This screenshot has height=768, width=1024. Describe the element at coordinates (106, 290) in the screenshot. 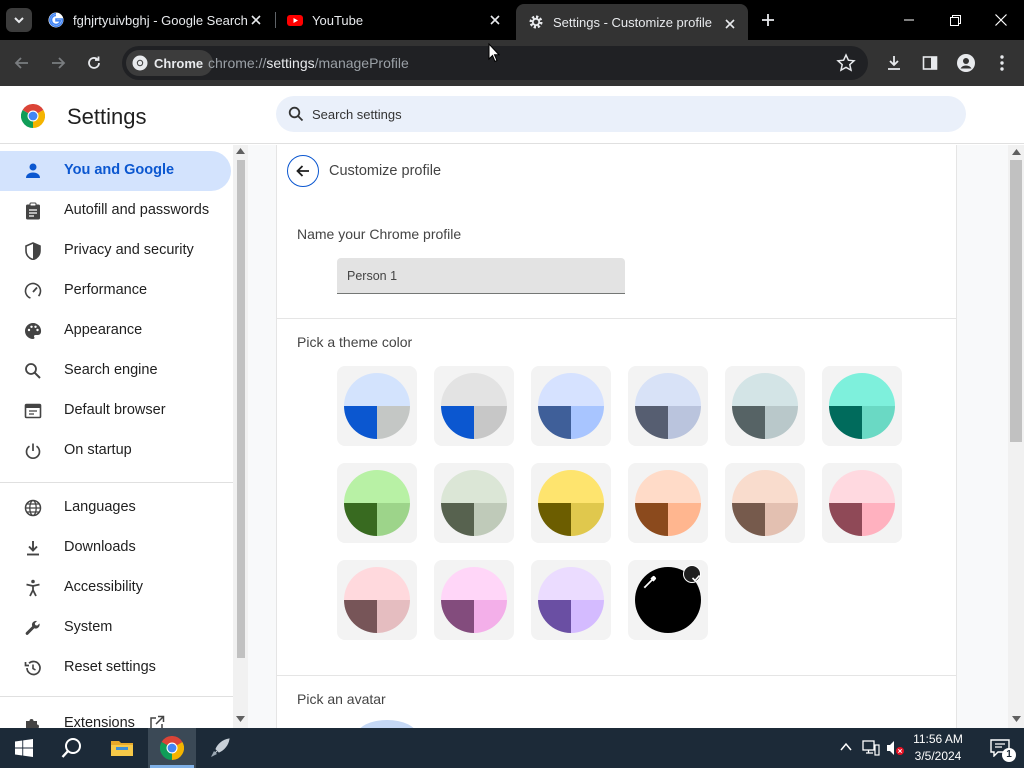

I see `sidebar-item-label: Performance` at that location.